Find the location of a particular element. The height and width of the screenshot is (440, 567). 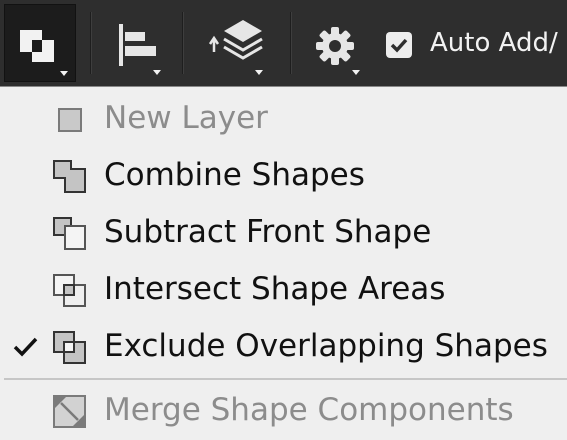

menu-item-intersect-shape-areas: Intersect Shape Areas is located at coordinates (283, 290).